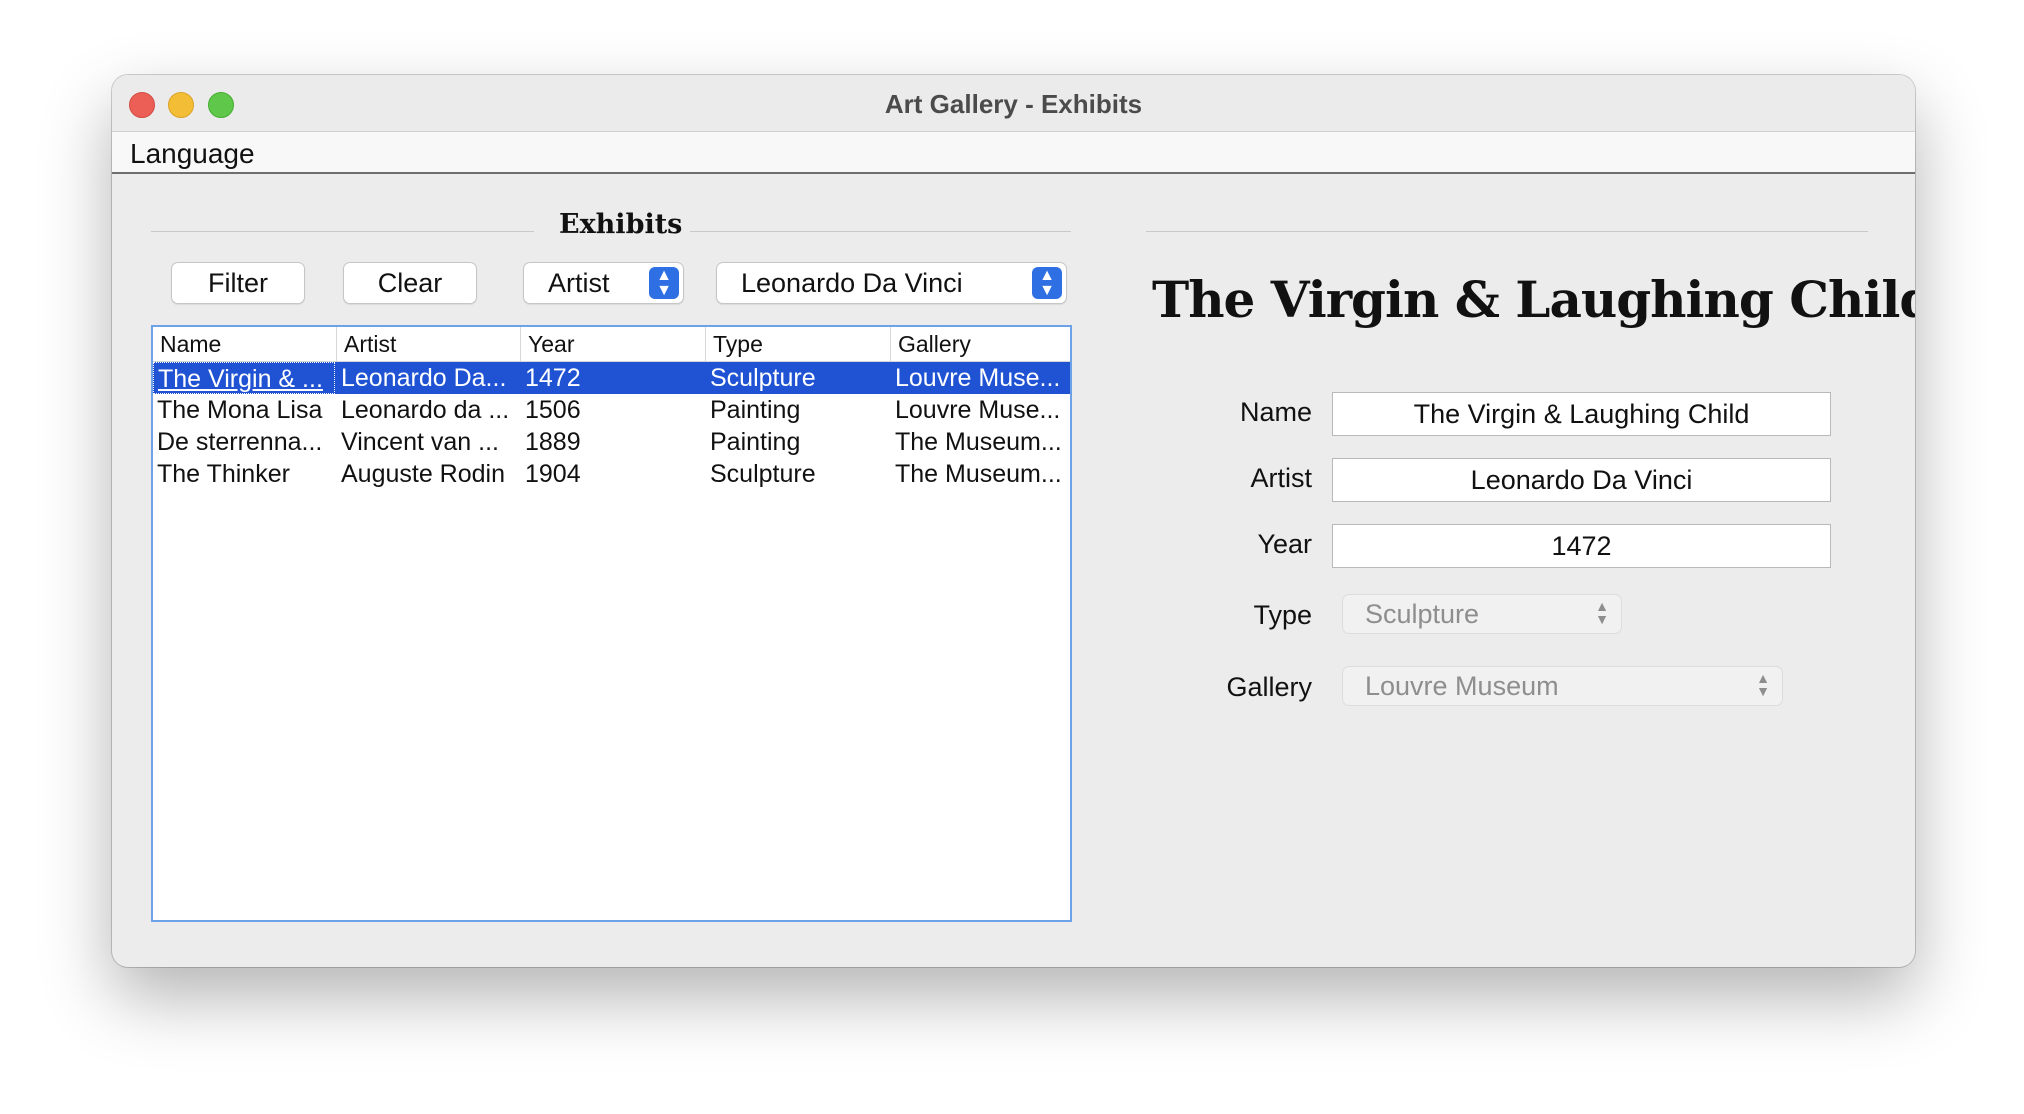  I want to click on gallery-label: Gallery, so click(1269, 687).